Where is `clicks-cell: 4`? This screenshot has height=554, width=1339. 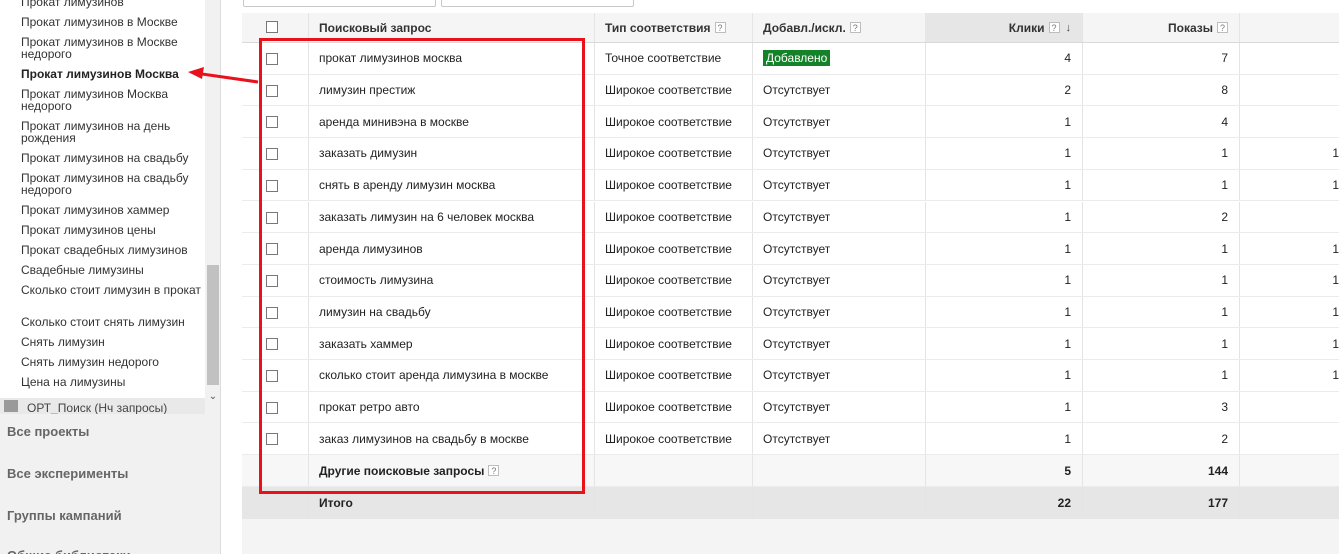 clicks-cell: 4 is located at coordinates (1067, 58).